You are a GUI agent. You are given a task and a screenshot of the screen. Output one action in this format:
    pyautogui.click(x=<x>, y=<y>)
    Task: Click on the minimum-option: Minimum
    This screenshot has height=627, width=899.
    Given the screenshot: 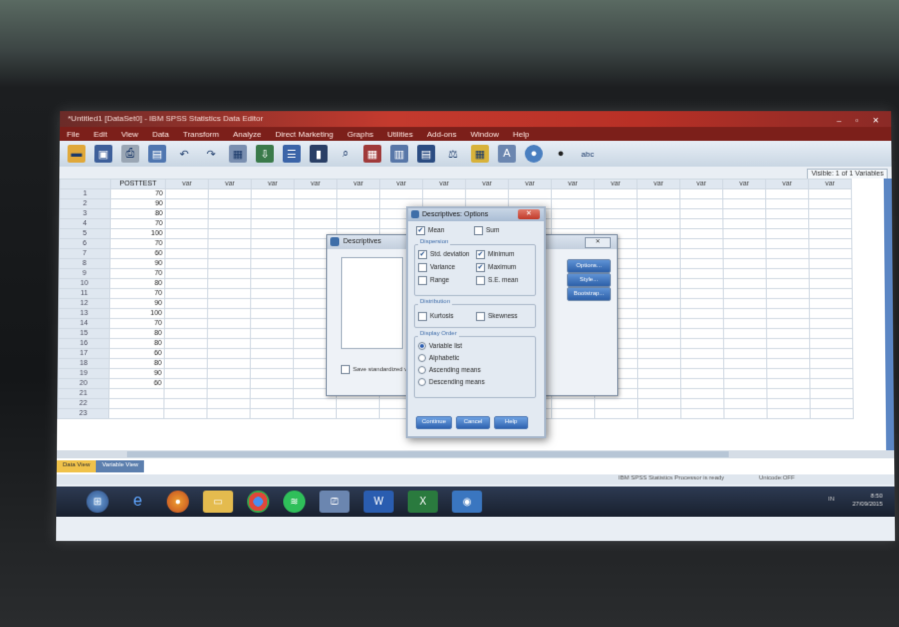 What is the action you would take?
    pyautogui.click(x=495, y=254)
    